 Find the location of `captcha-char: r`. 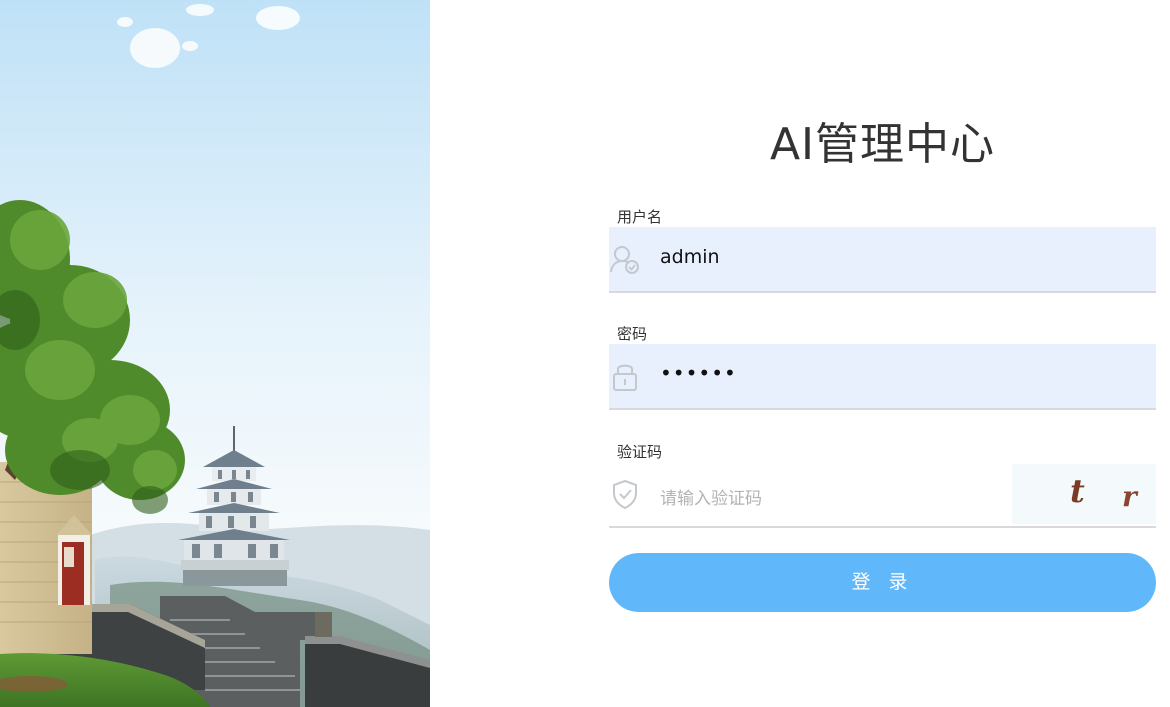

captcha-char: r is located at coordinates (1129, 496).